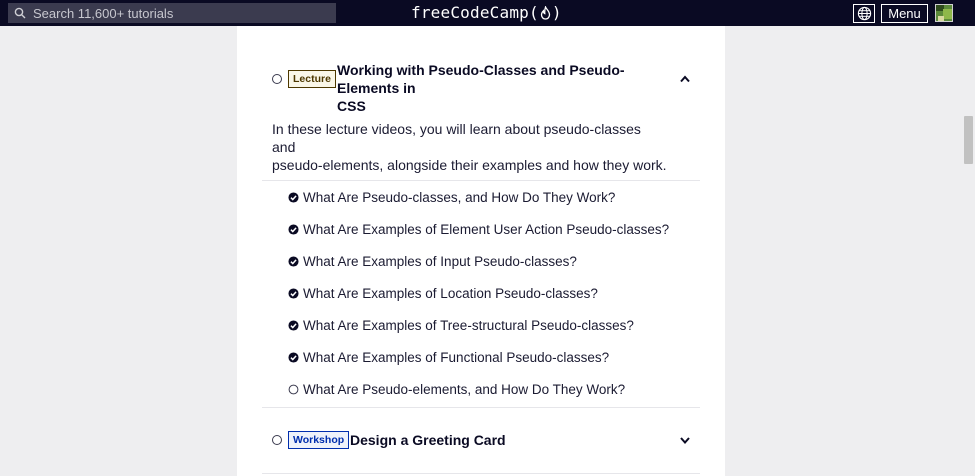 This screenshot has height=476, width=975. Describe the element at coordinates (277, 79) in the screenshot. I see `lecture-status-icon` at that location.